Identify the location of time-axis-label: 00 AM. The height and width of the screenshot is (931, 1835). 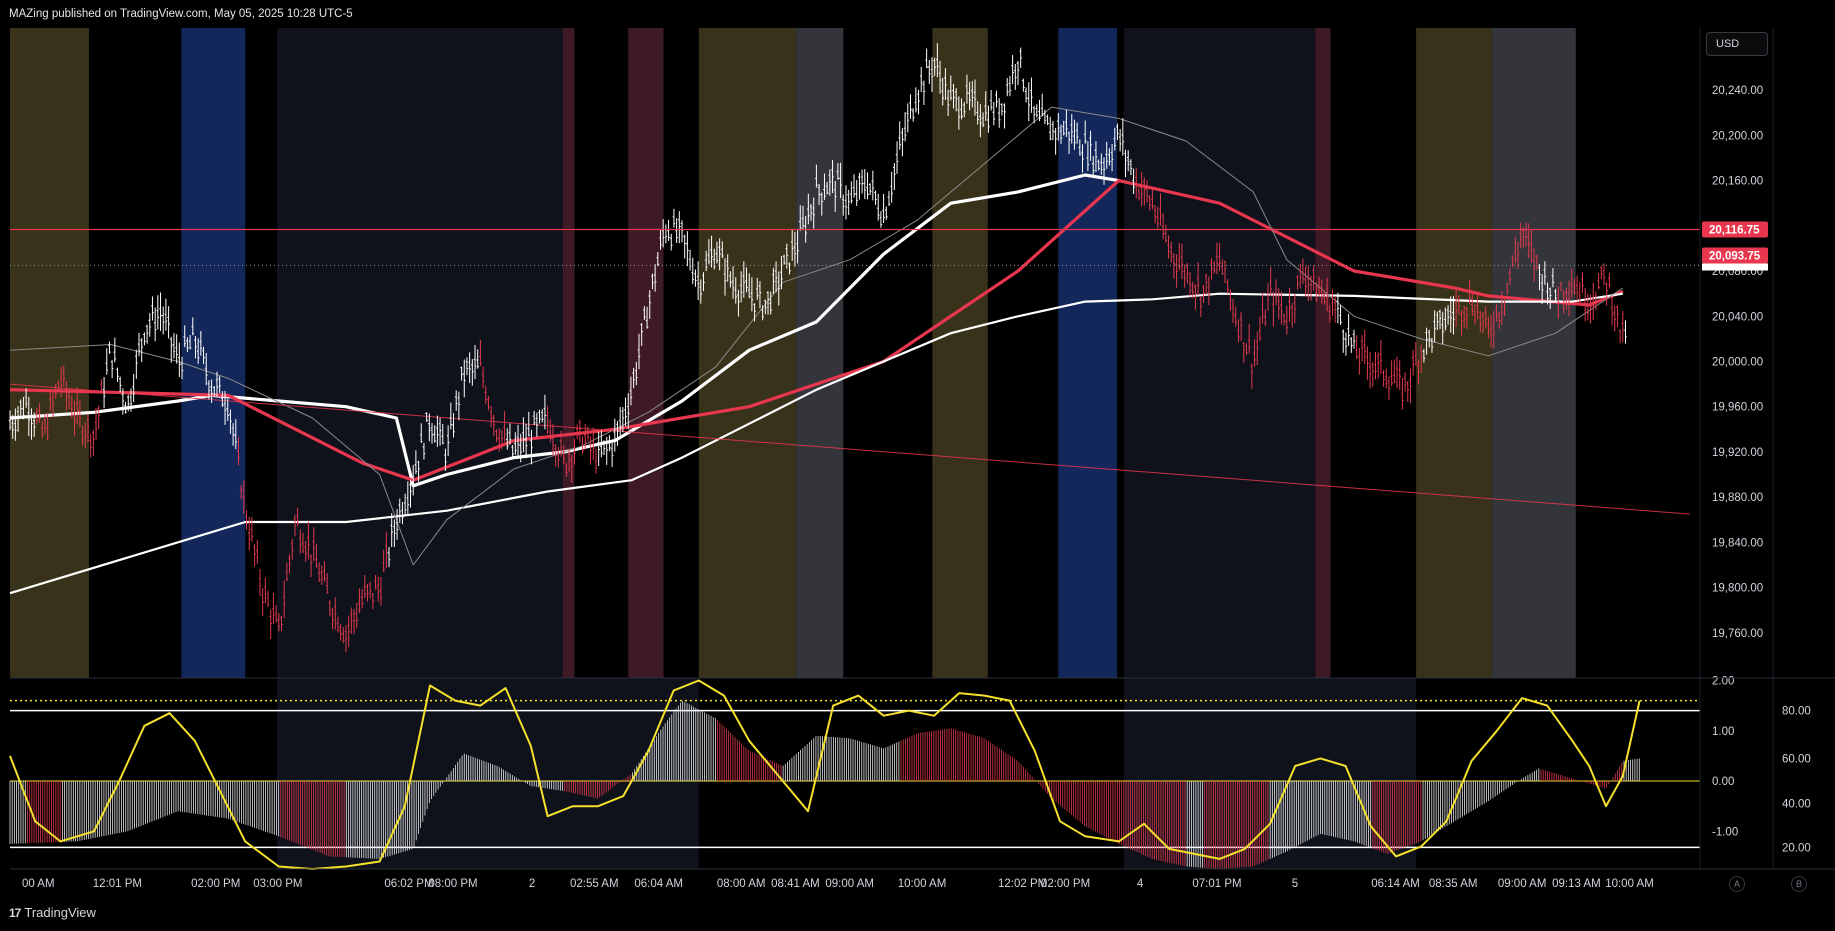
(38, 884).